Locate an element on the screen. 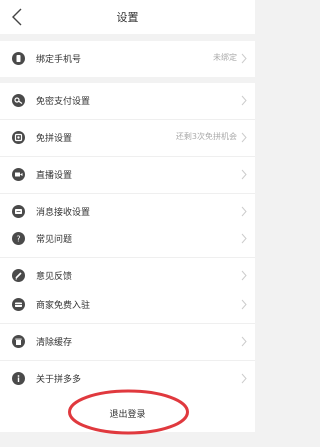 This screenshot has width=320, height=447. row-label: 免密支付设置 is located at coordinates (63, 102).